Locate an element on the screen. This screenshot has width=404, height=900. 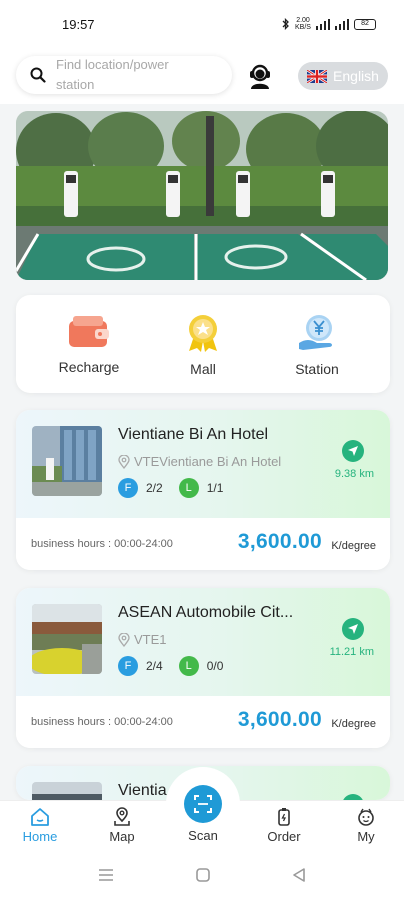
status-time: 19:57 is located at coordinates (78, 24).